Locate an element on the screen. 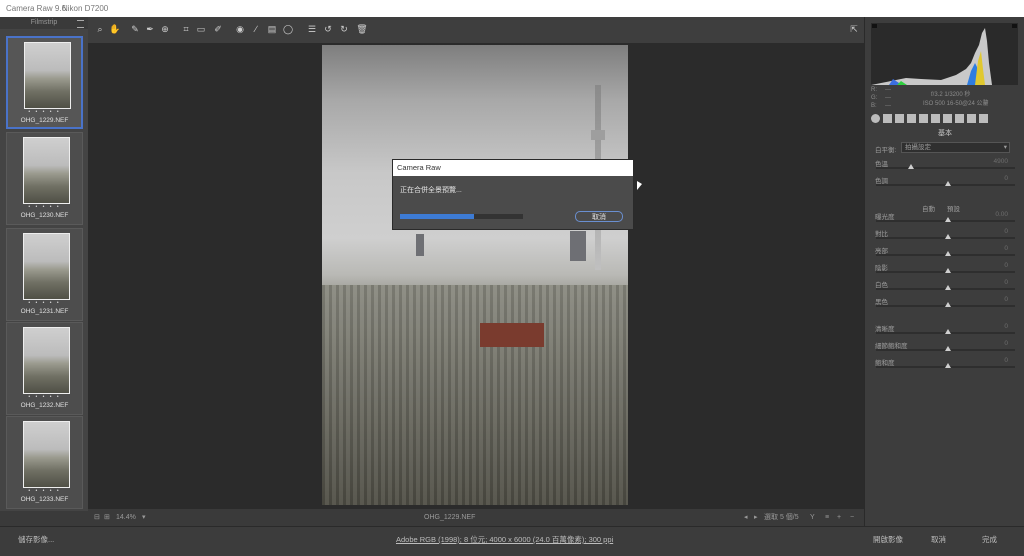  view-toggle-y-button: Y is located at coordinates (812, 517).